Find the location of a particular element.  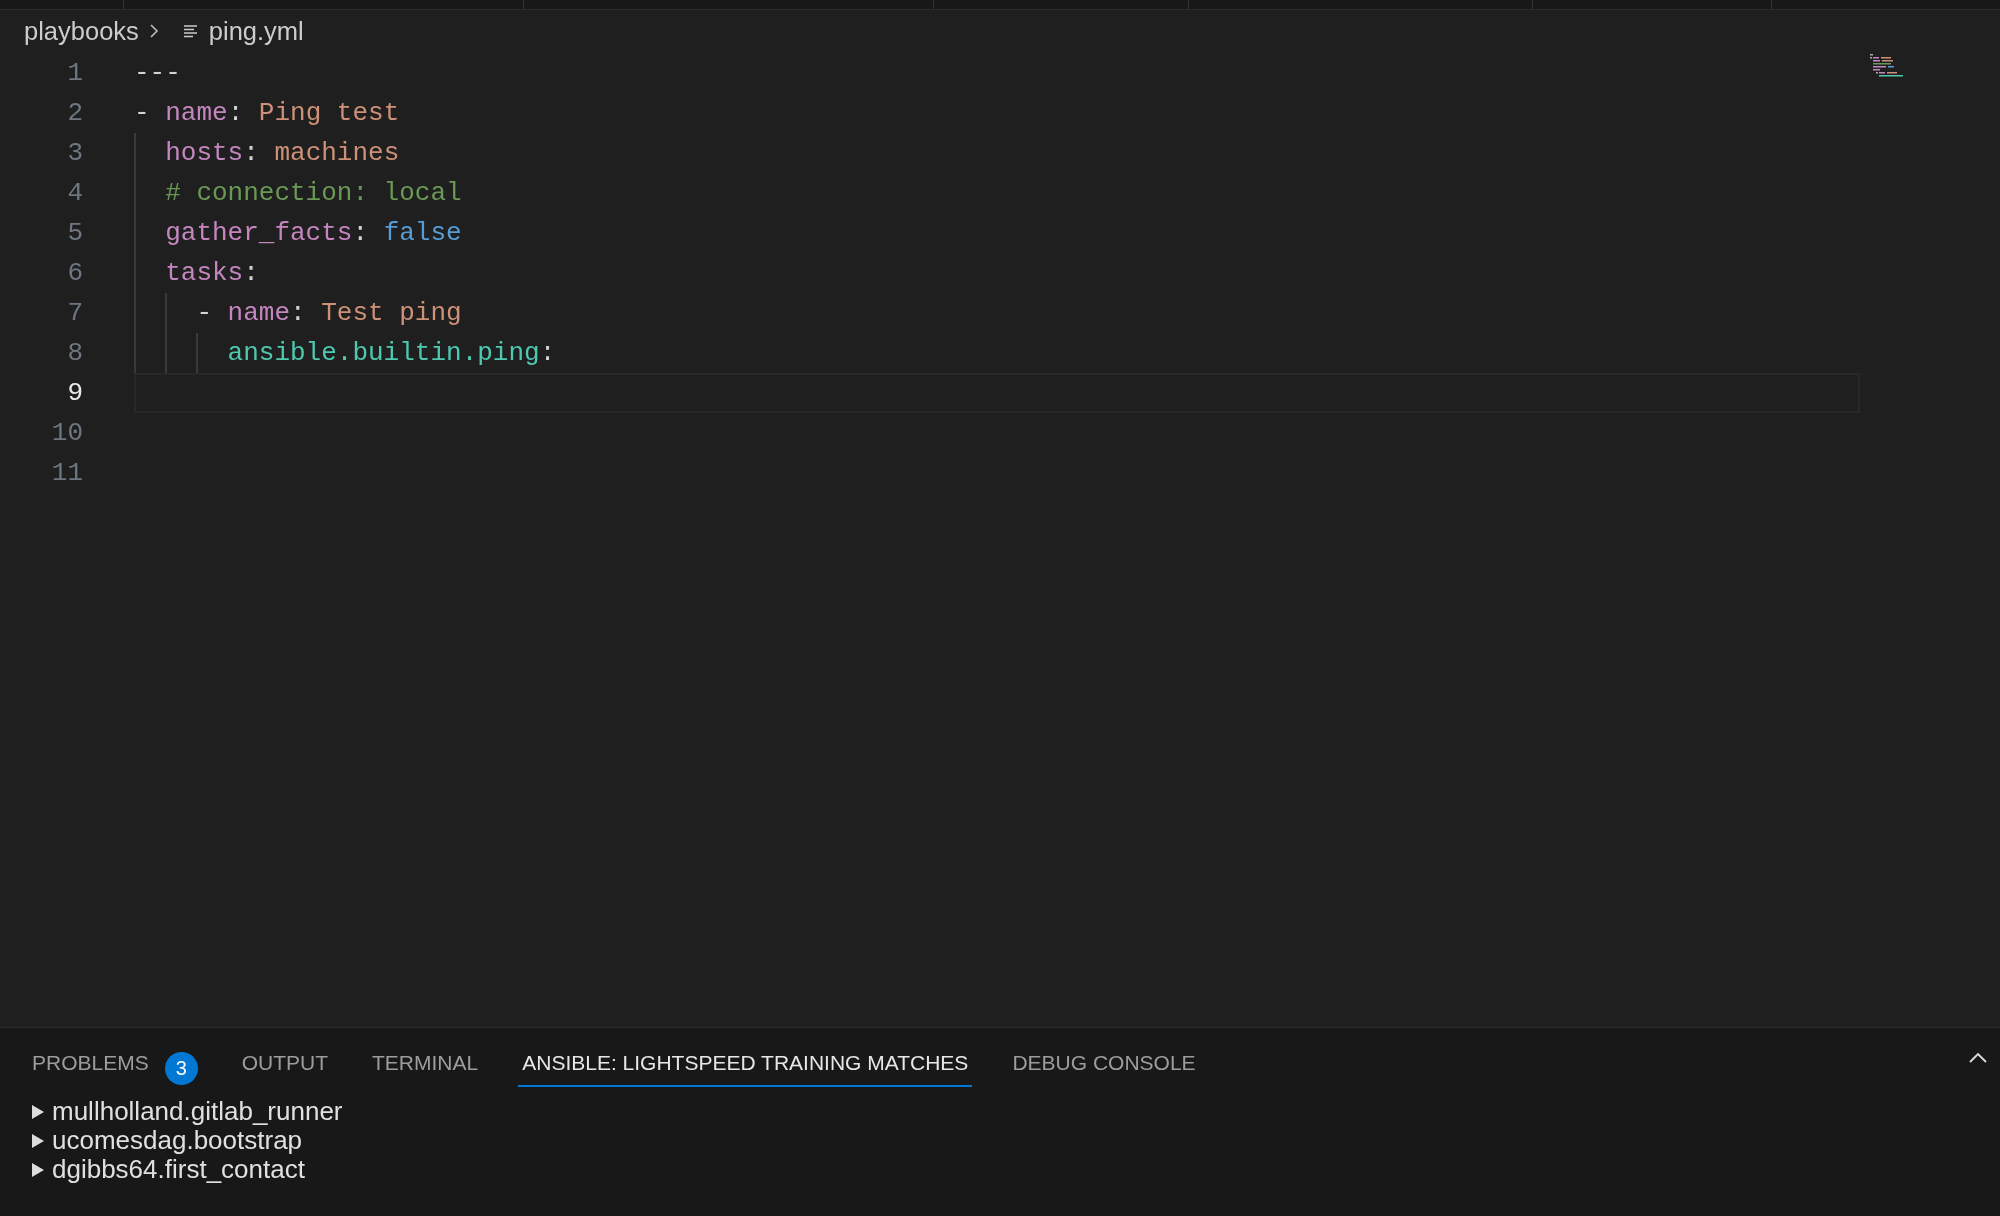

yaml-value: Test ping is located at coordinates (391, 313).